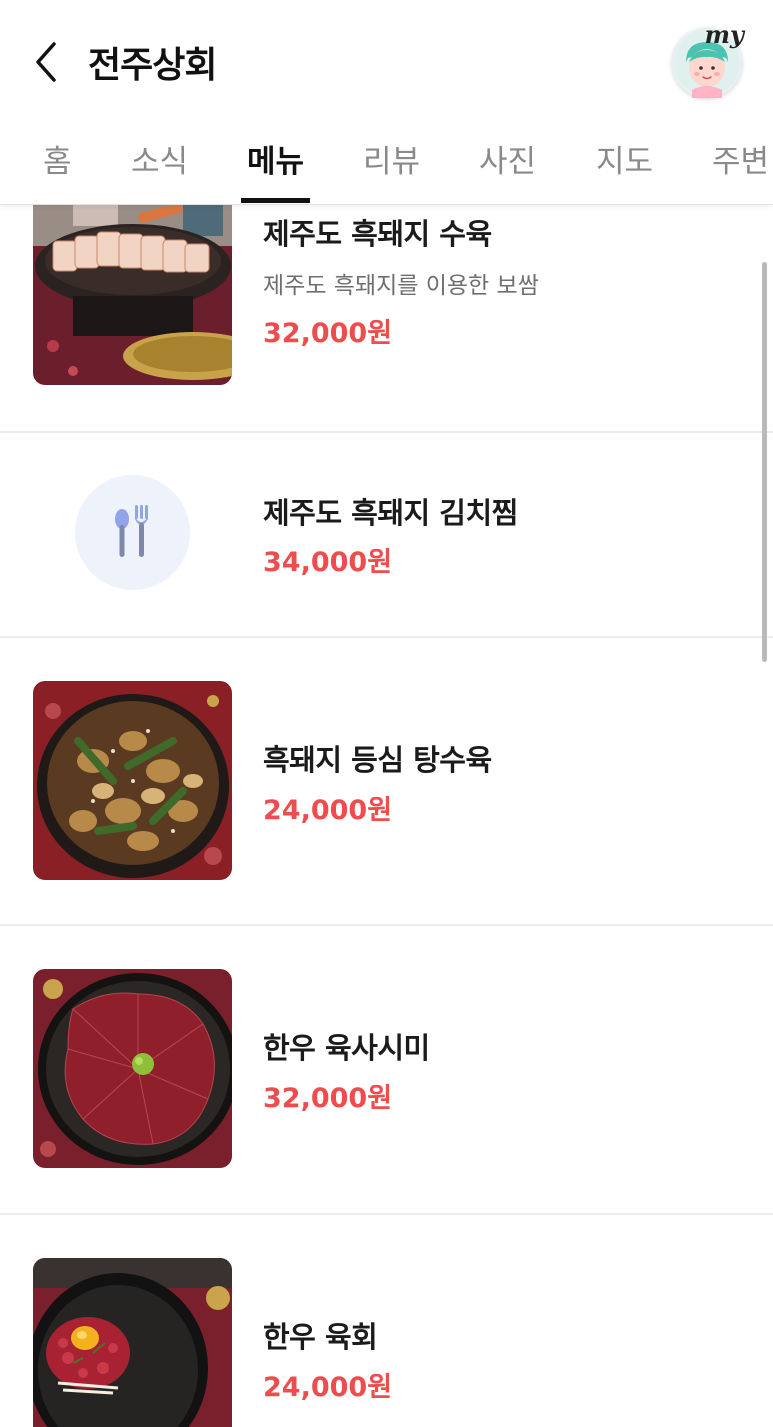  Describe the element at coordinates (152, 65) in the screenshot. I see `page-title: 전주상회` at that location.